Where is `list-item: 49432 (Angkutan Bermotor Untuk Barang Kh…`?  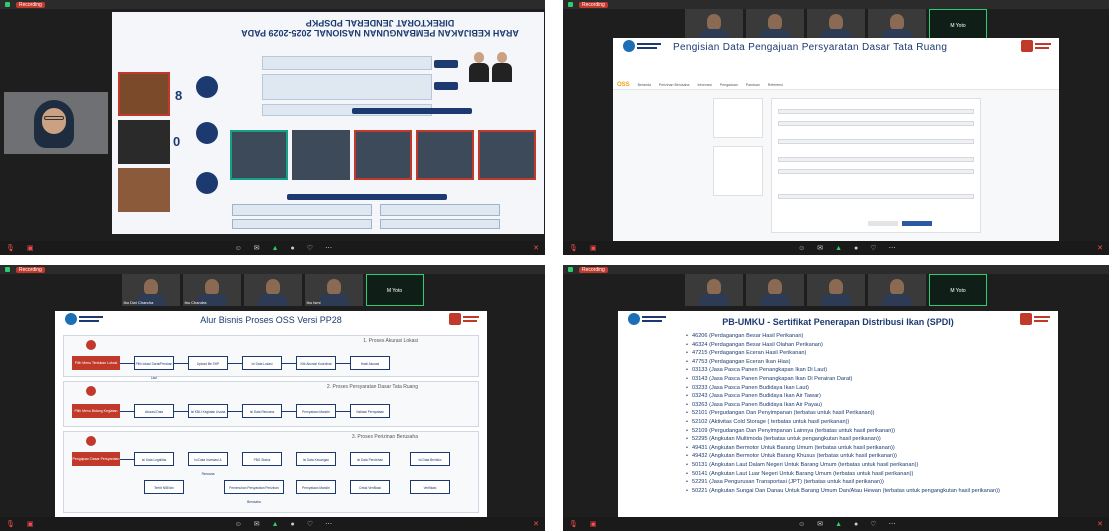
list-item: 49432 (Angkutan Bermotor Untuk Barang Kh… is located at coordinates (843, 456).